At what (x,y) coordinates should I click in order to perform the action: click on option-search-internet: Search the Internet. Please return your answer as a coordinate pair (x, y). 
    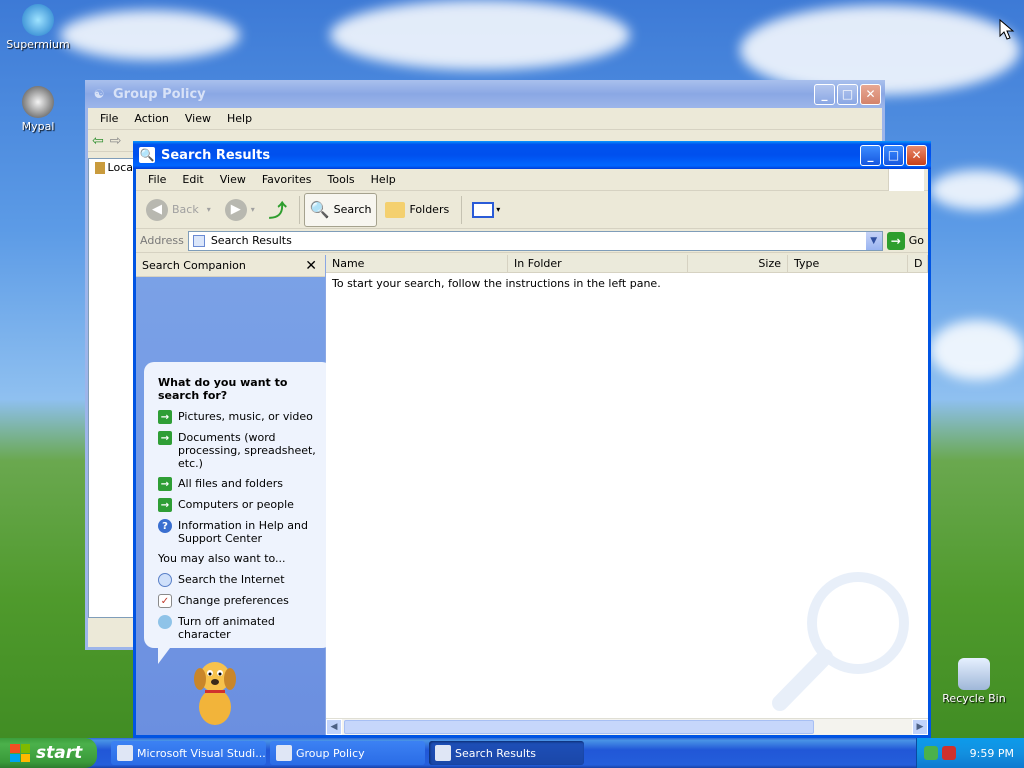
    Looking at the image, I should click on (240, 580).